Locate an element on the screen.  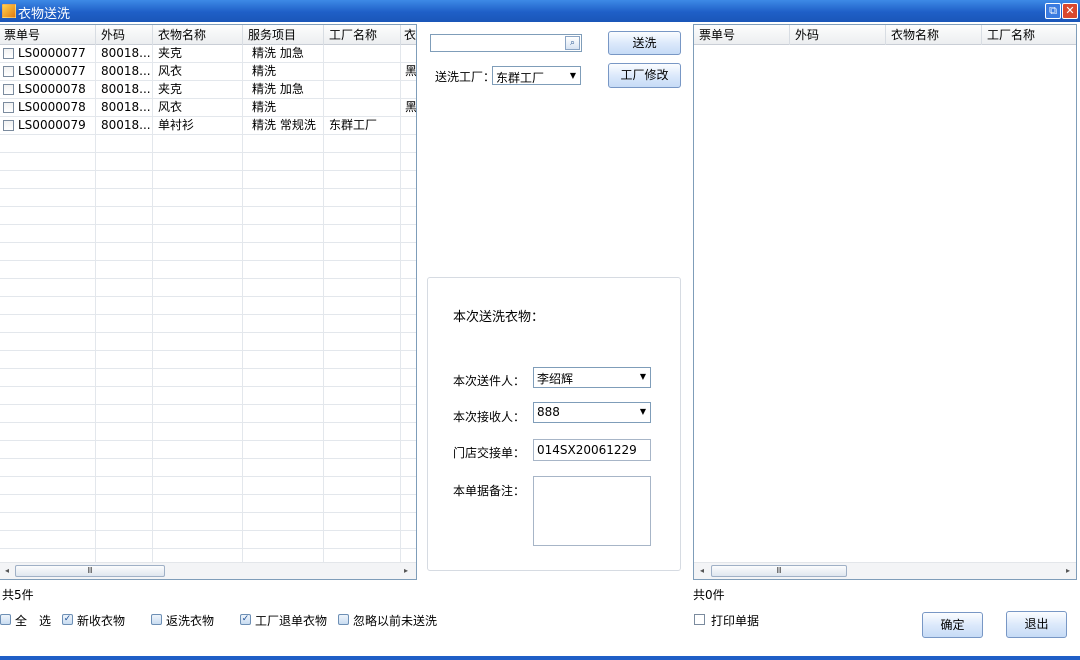
exit-button: 退出 is located at coordinates (1036, 624).